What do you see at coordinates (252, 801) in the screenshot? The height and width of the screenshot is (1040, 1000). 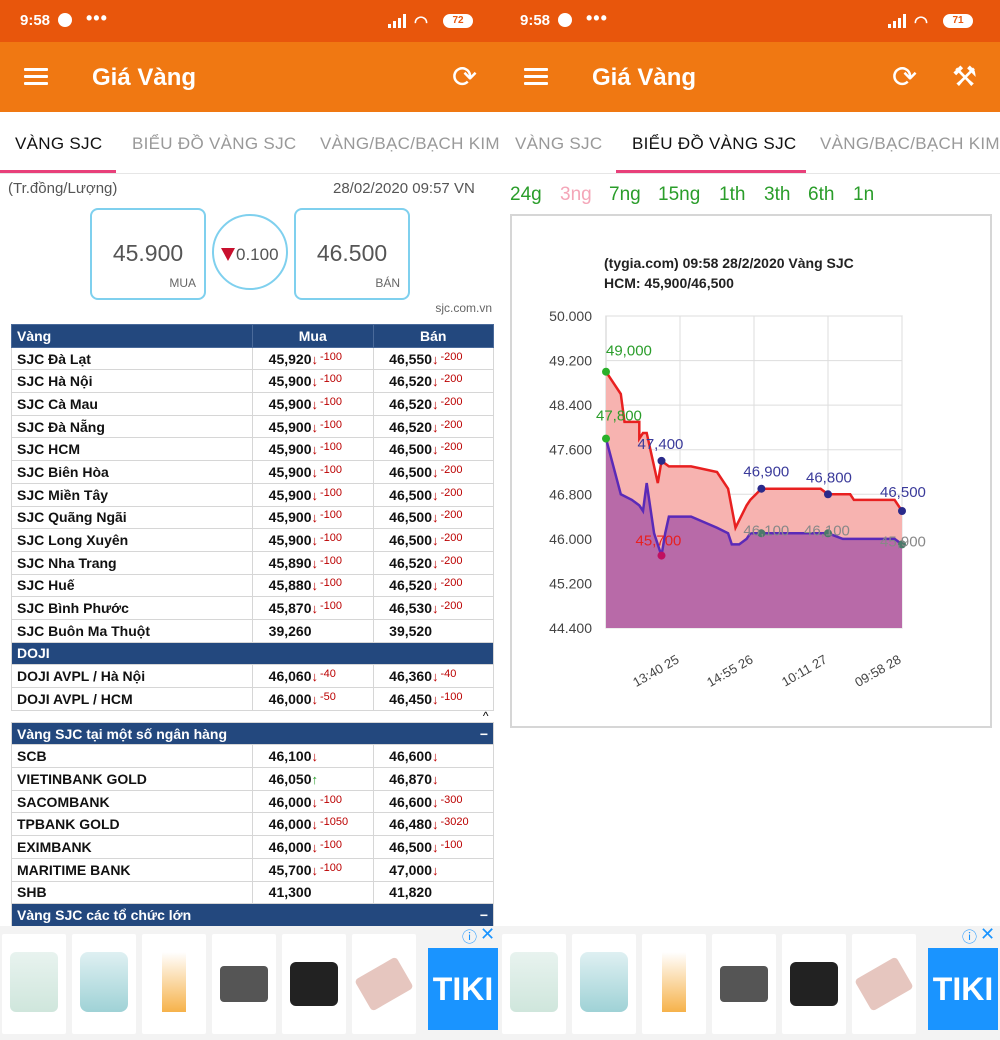 I see `table-row: SACOMBANK 46,000↓ -100 46,600↓ -300` at bounding box center [252, 801].